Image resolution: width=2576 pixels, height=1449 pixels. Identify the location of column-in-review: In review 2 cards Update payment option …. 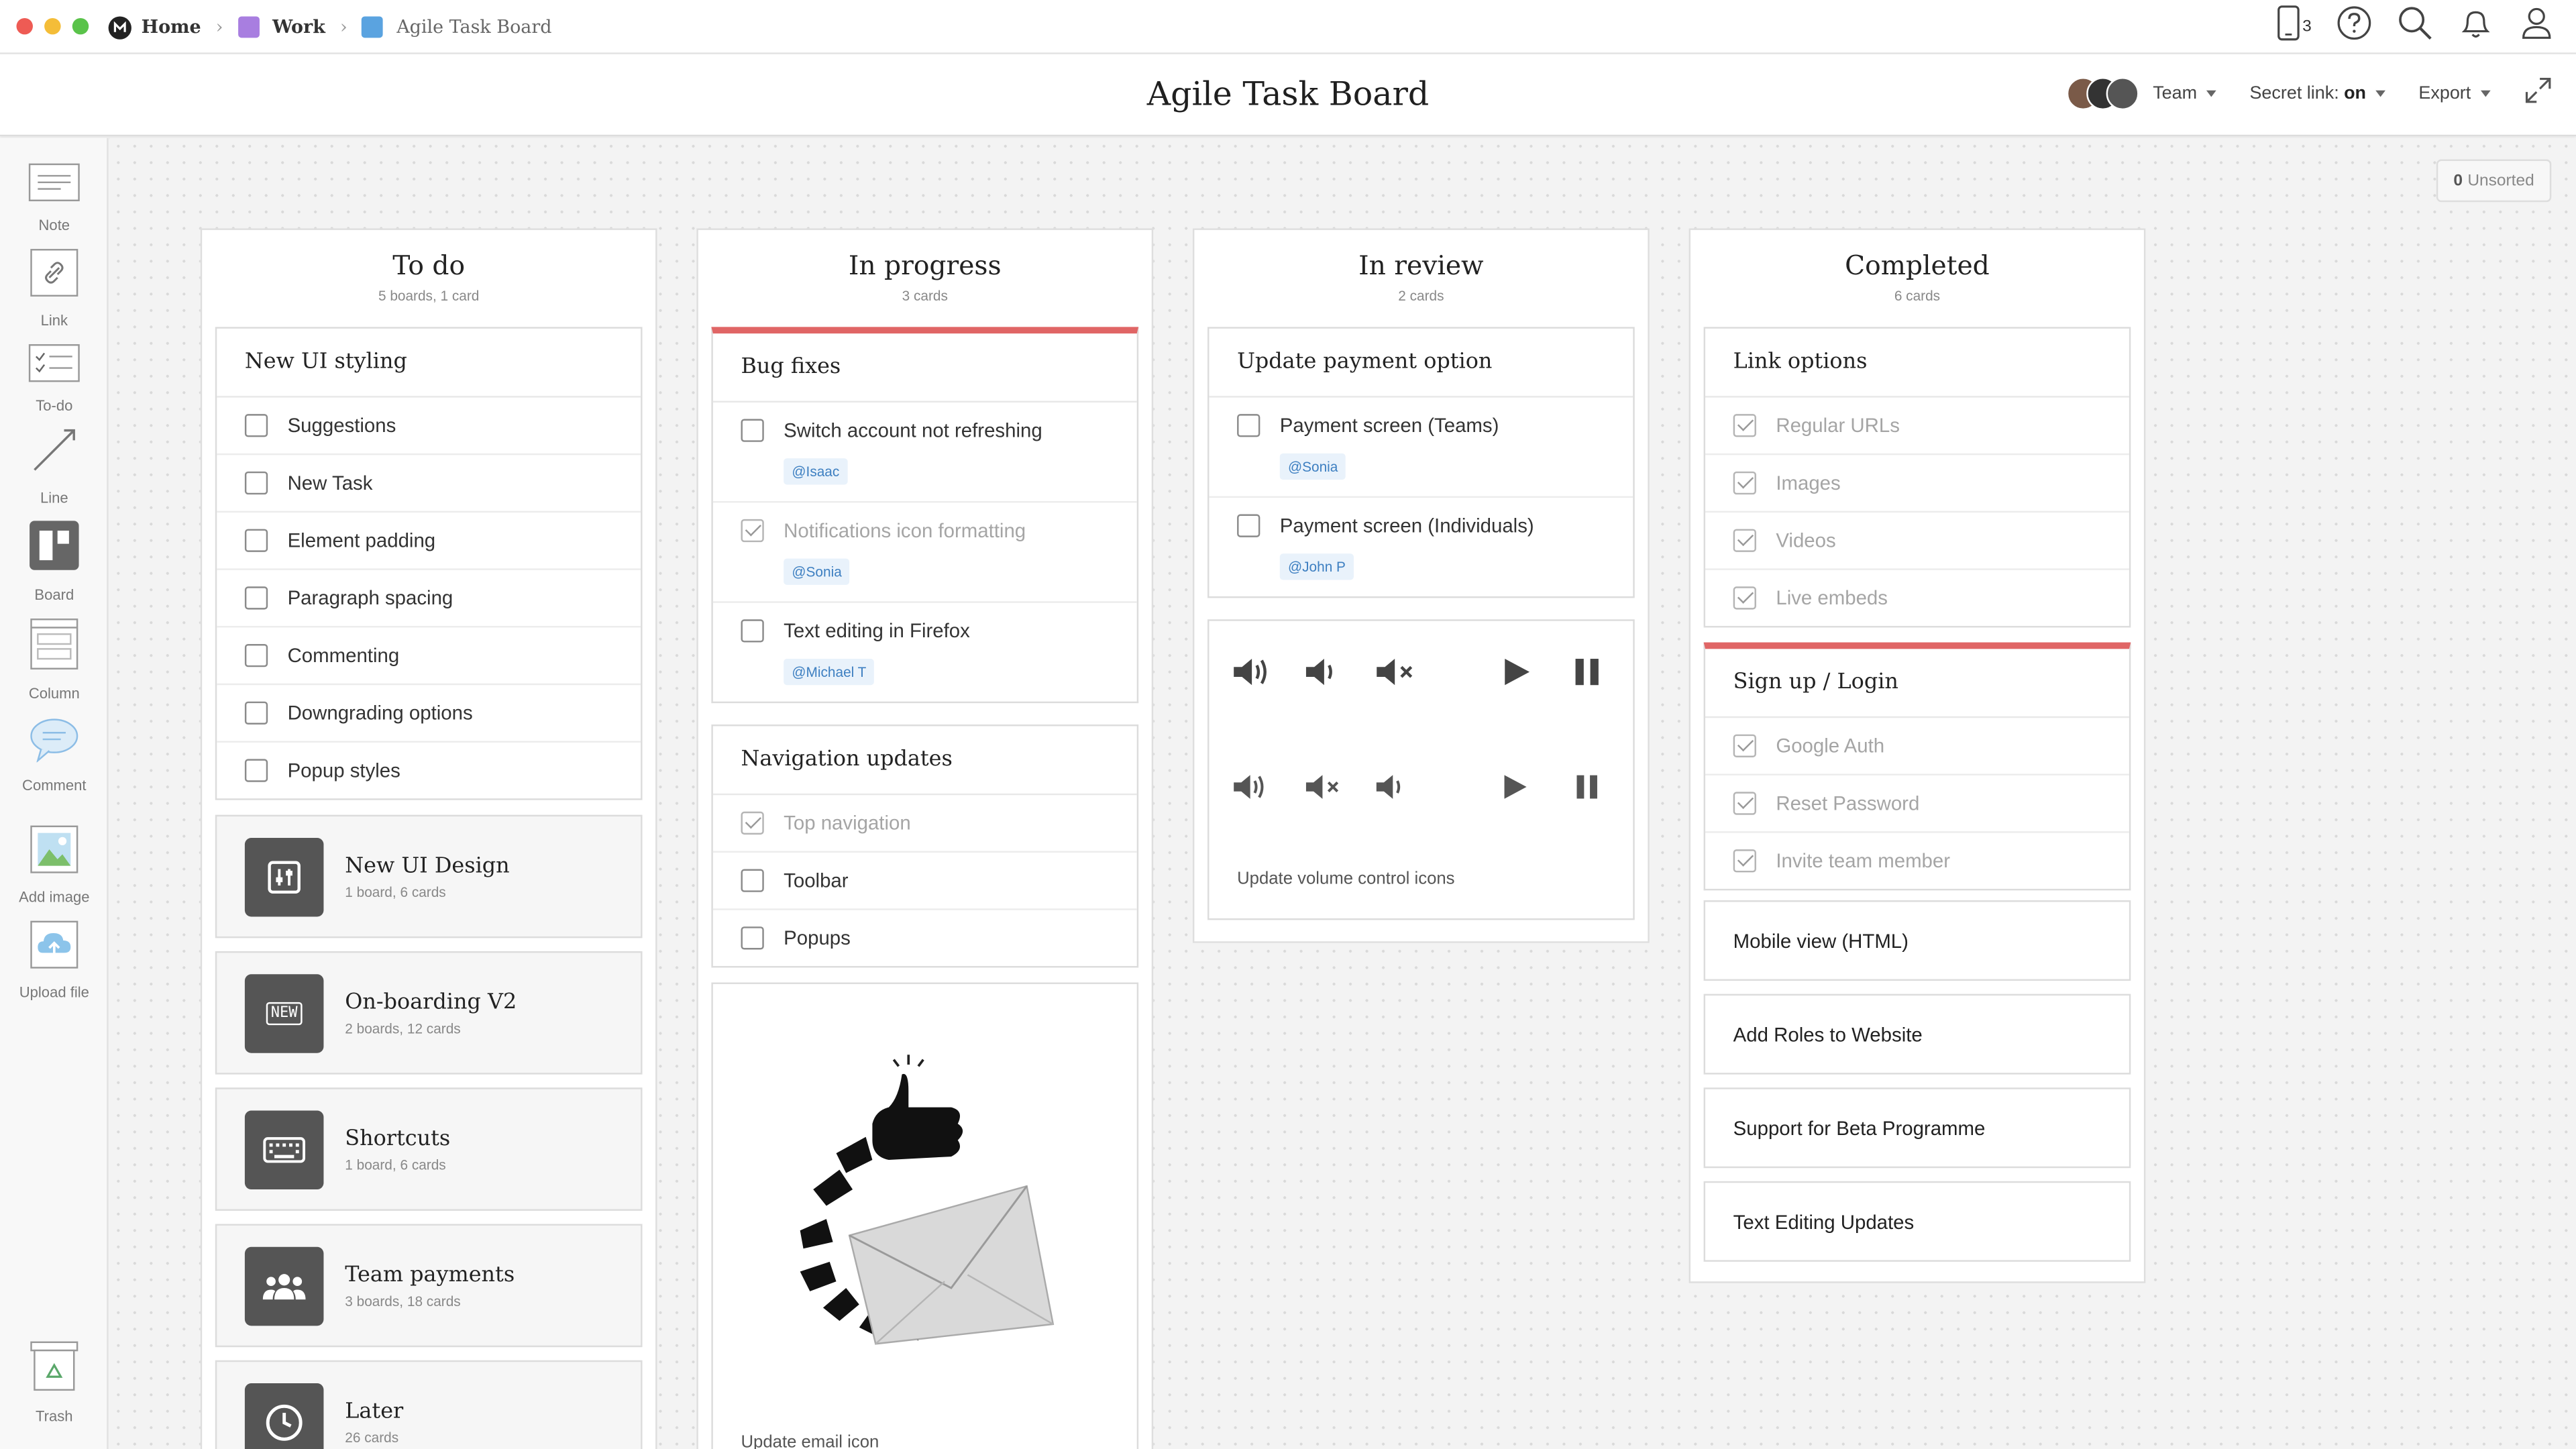
(1421, 585).